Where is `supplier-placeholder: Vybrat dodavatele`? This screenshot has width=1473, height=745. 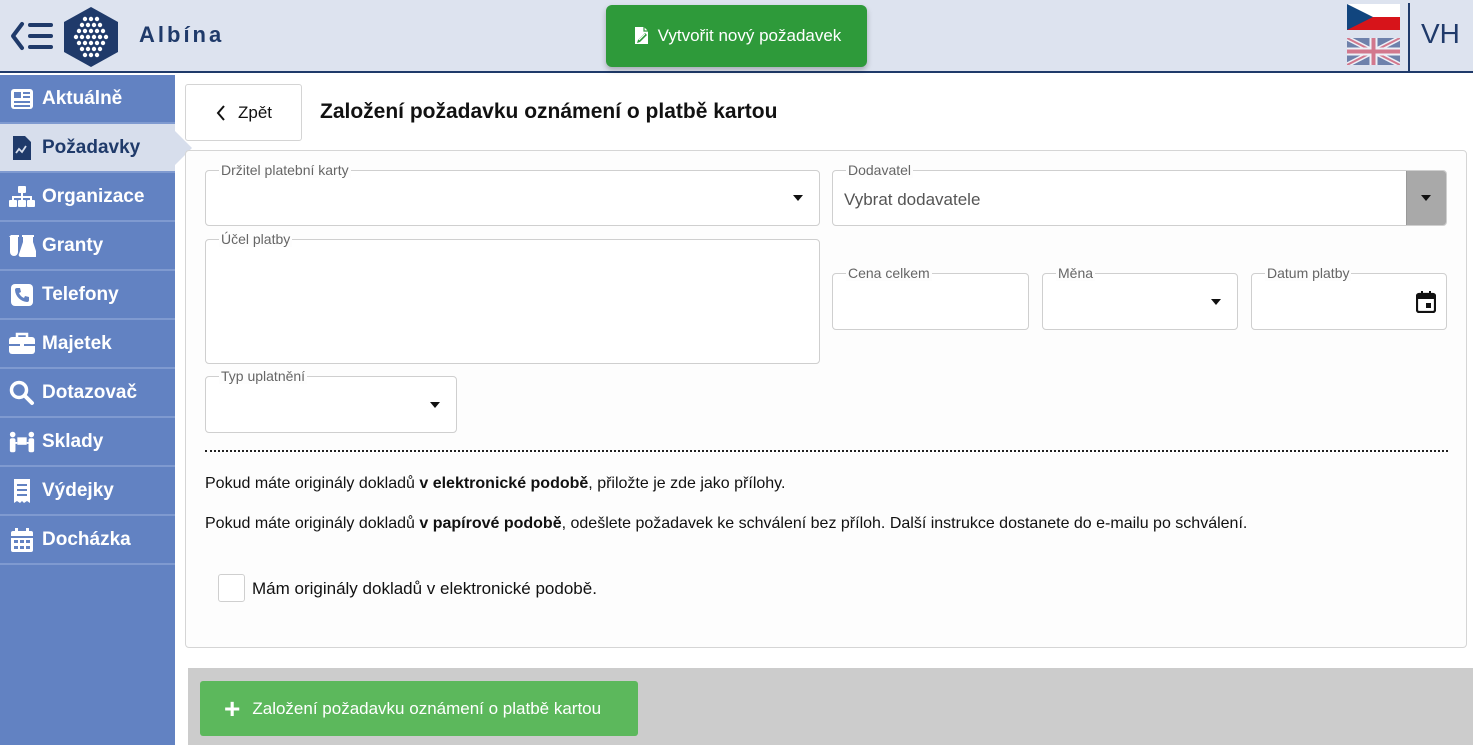
supplier-placeholder: Vybrat dodavatele is located at coordinates (912, 199).